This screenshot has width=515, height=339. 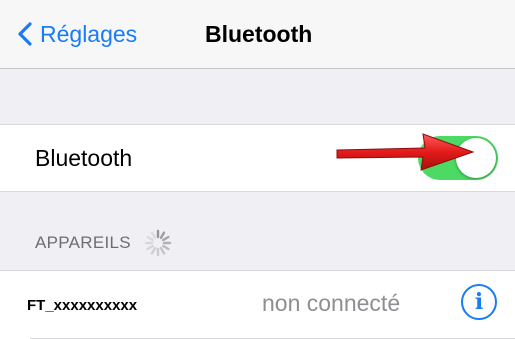 I want to click on back-button: Réglages, so click(x=77, y=34).